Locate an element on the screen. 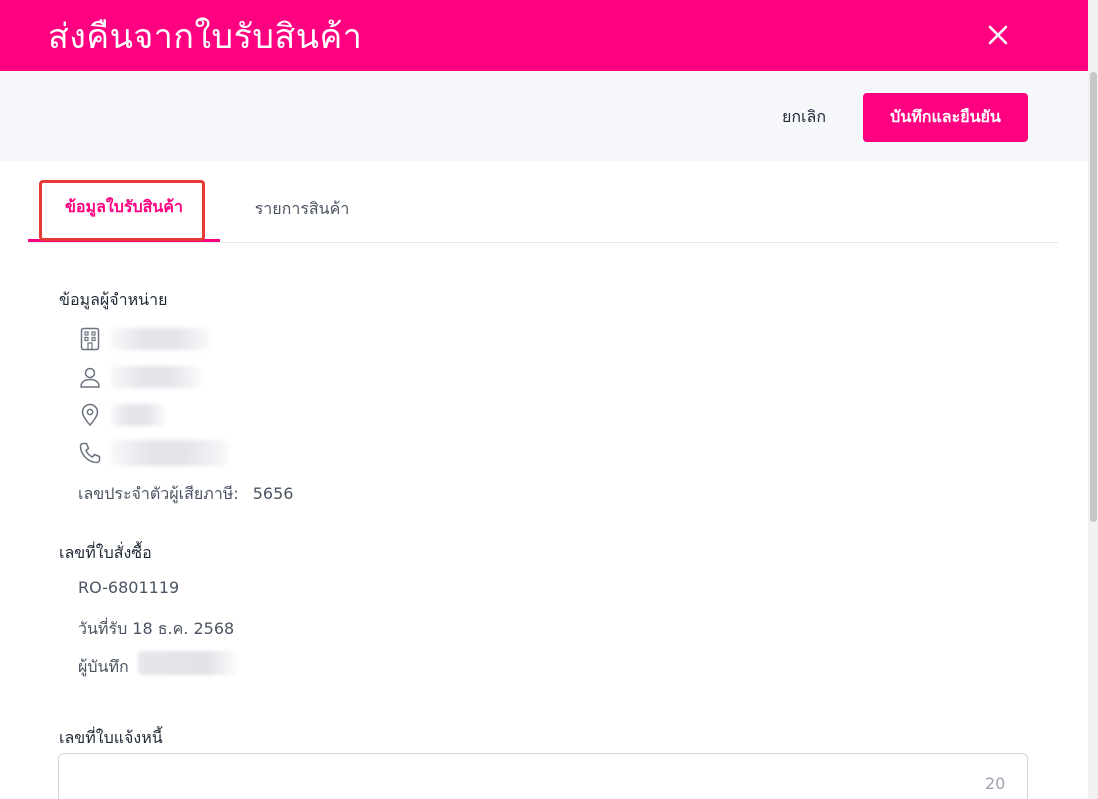 The height and width of the screenshot is (799, 1098). action-bar: ยกเลิก บันทึกและยืนยัน is located at coordinates (544, 116).